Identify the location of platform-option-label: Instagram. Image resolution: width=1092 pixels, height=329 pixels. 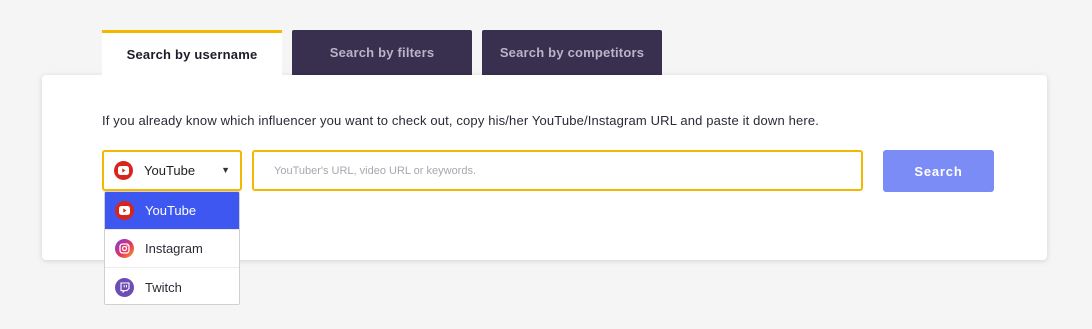
(174, 248).